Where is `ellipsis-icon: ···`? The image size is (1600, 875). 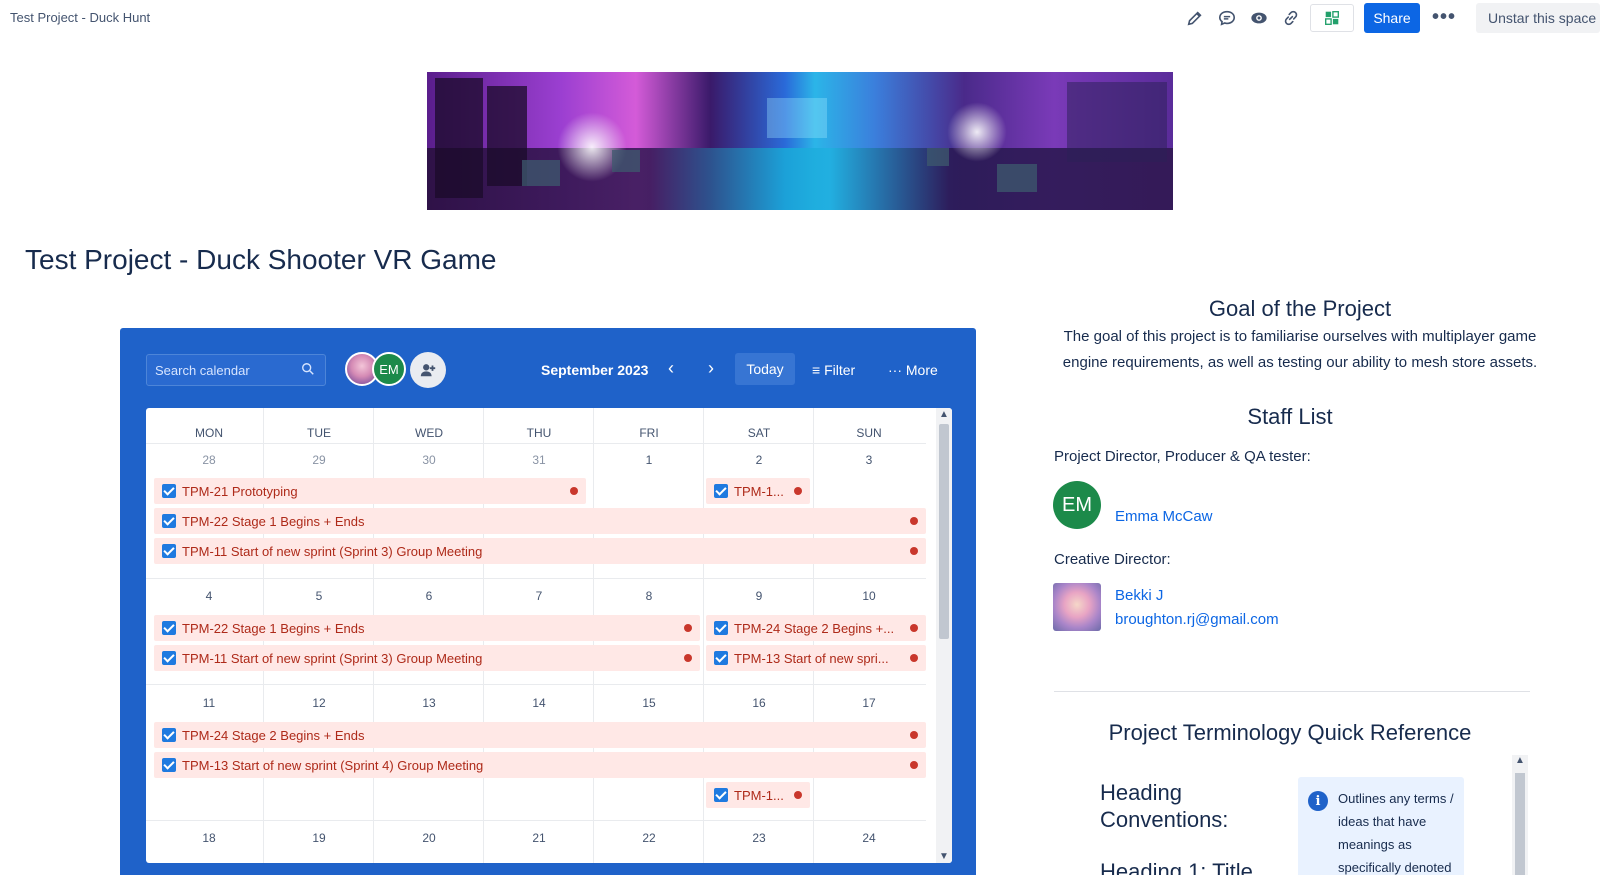 ellipsis-icon: ··· is located at coordinates (897, 370).